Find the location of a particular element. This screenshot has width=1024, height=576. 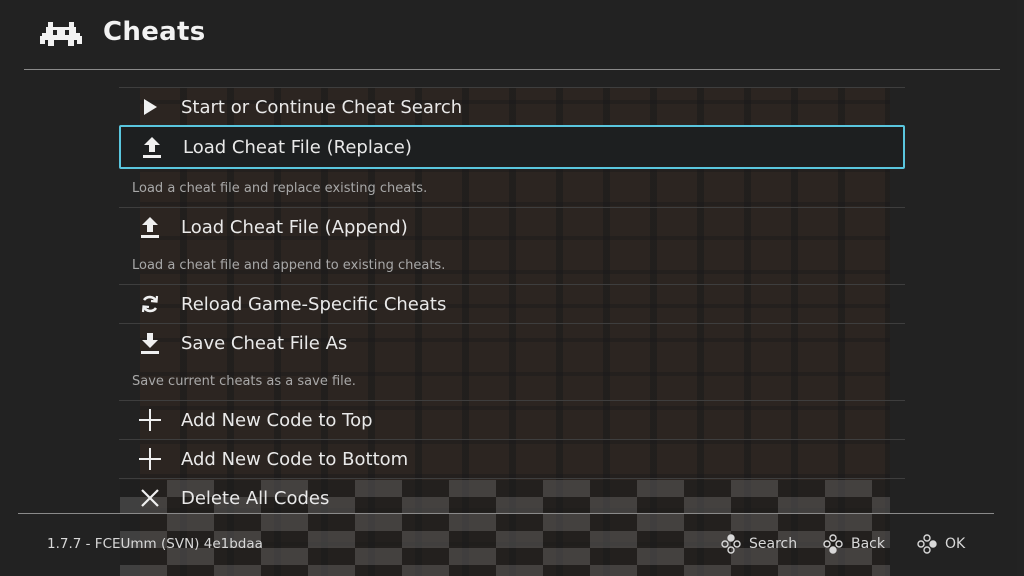

footer-divider is located at coordinates (506, 513).